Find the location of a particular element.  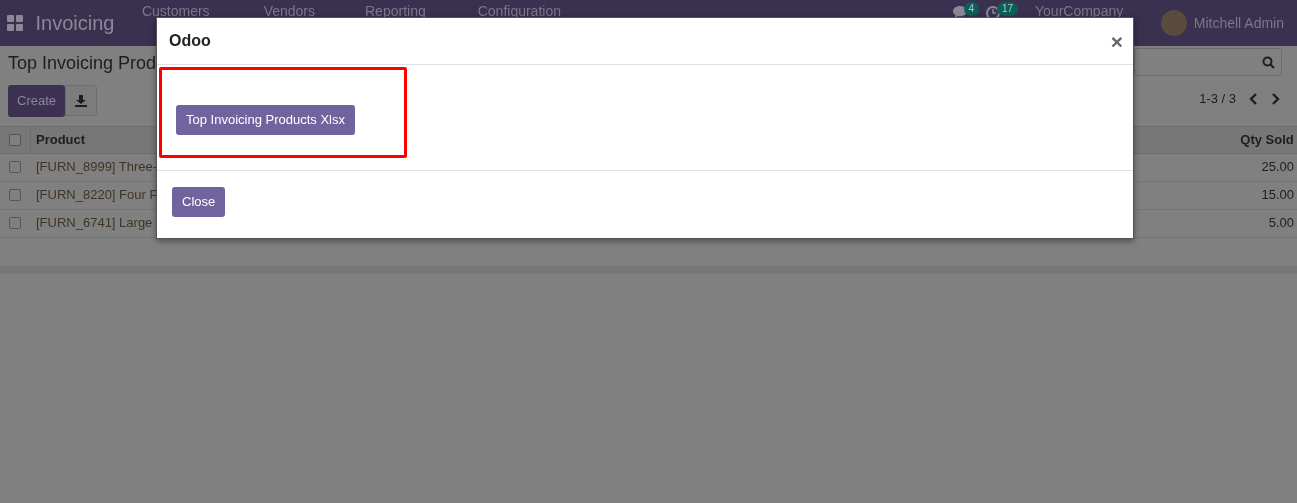

activity-count-badge: 17 is located at coordinates (1008, 9).